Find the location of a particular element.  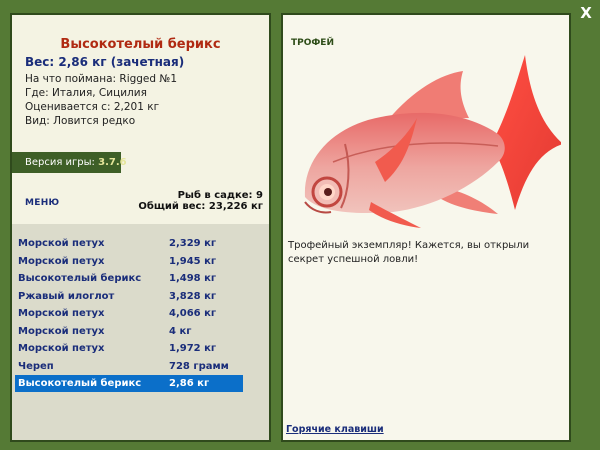

version-label: Версия игры: is located at coordinates (60, 162).